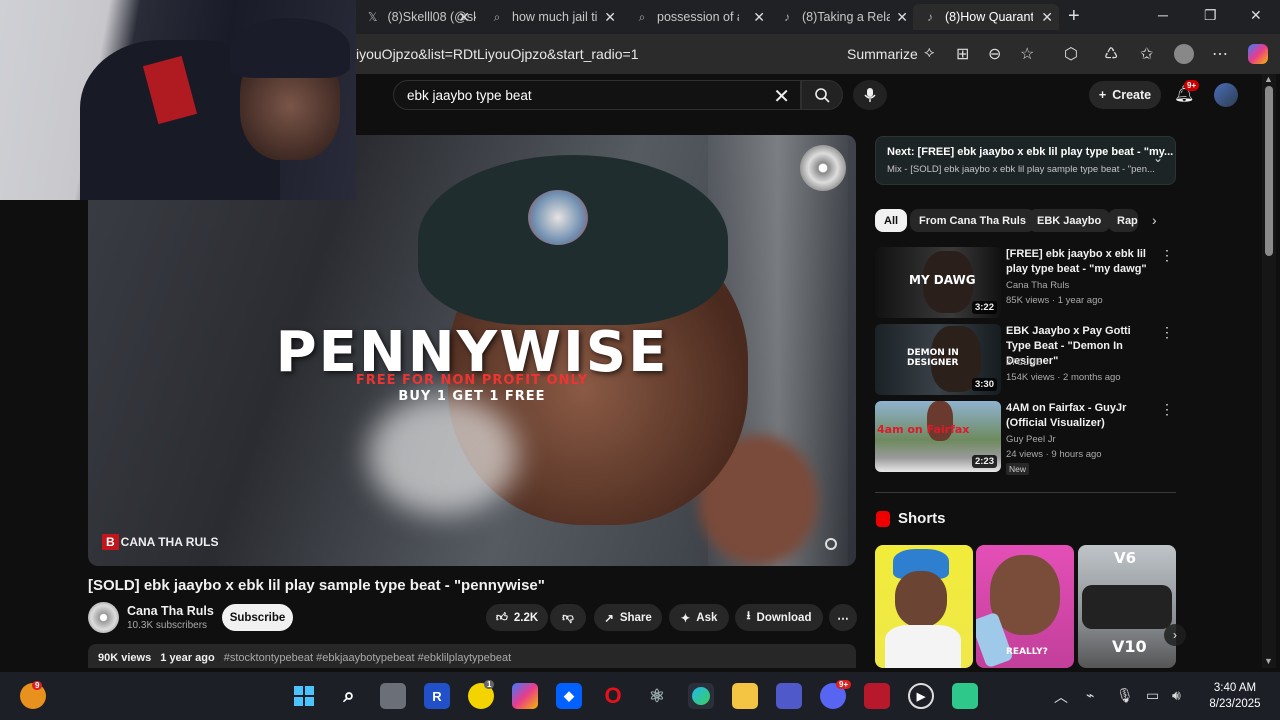 This screenshot has height=720, width=1280. I want to click on app-r-icon: R, so click(437, 696).